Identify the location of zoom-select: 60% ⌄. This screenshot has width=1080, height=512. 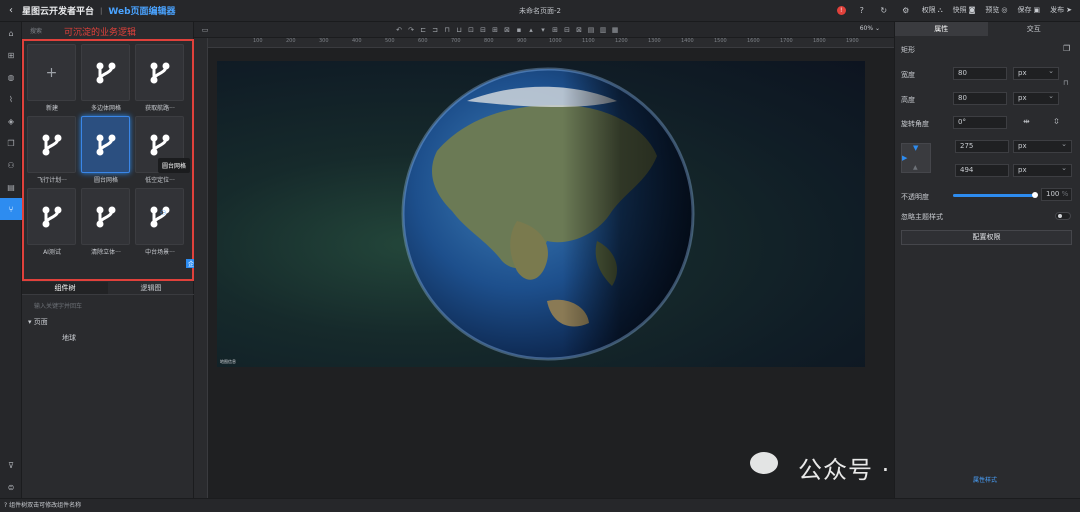
(870, 28).